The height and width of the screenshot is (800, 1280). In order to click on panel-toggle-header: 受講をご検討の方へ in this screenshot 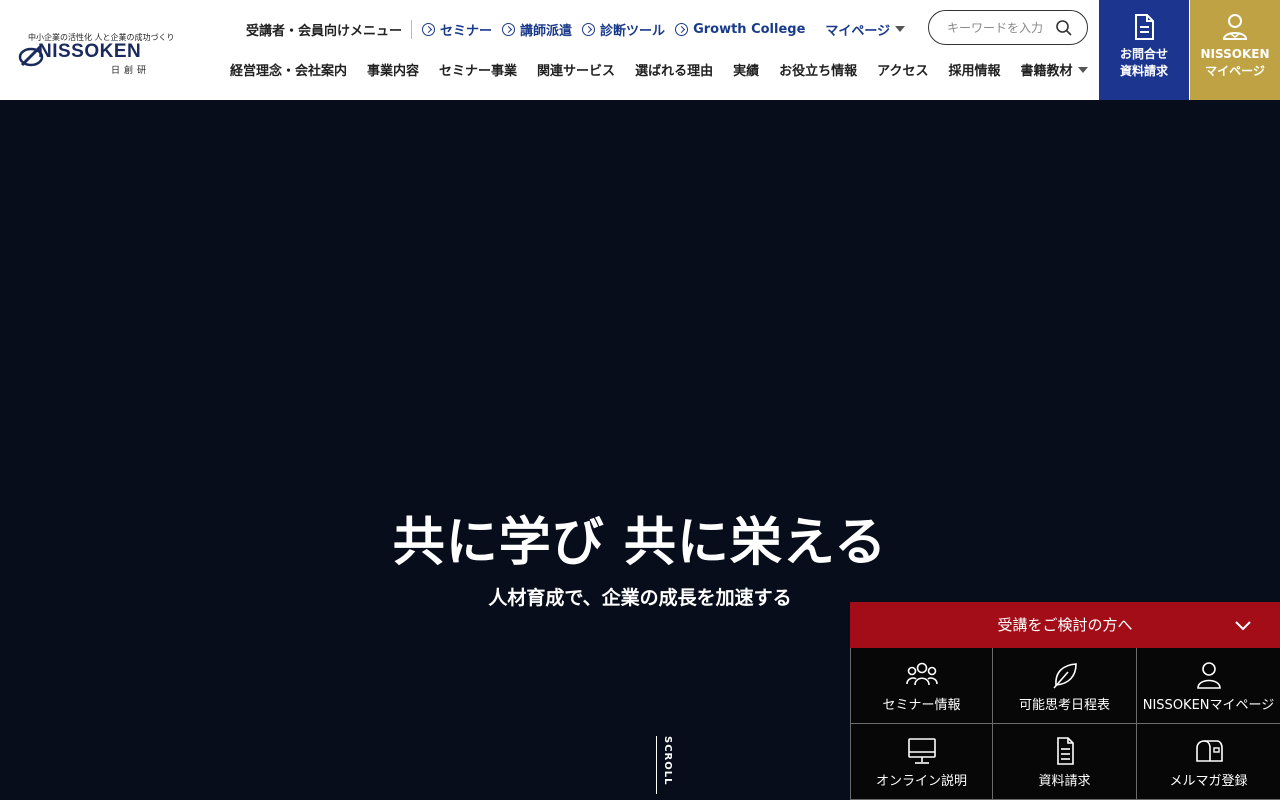, I will do `click(1065, 625)`.